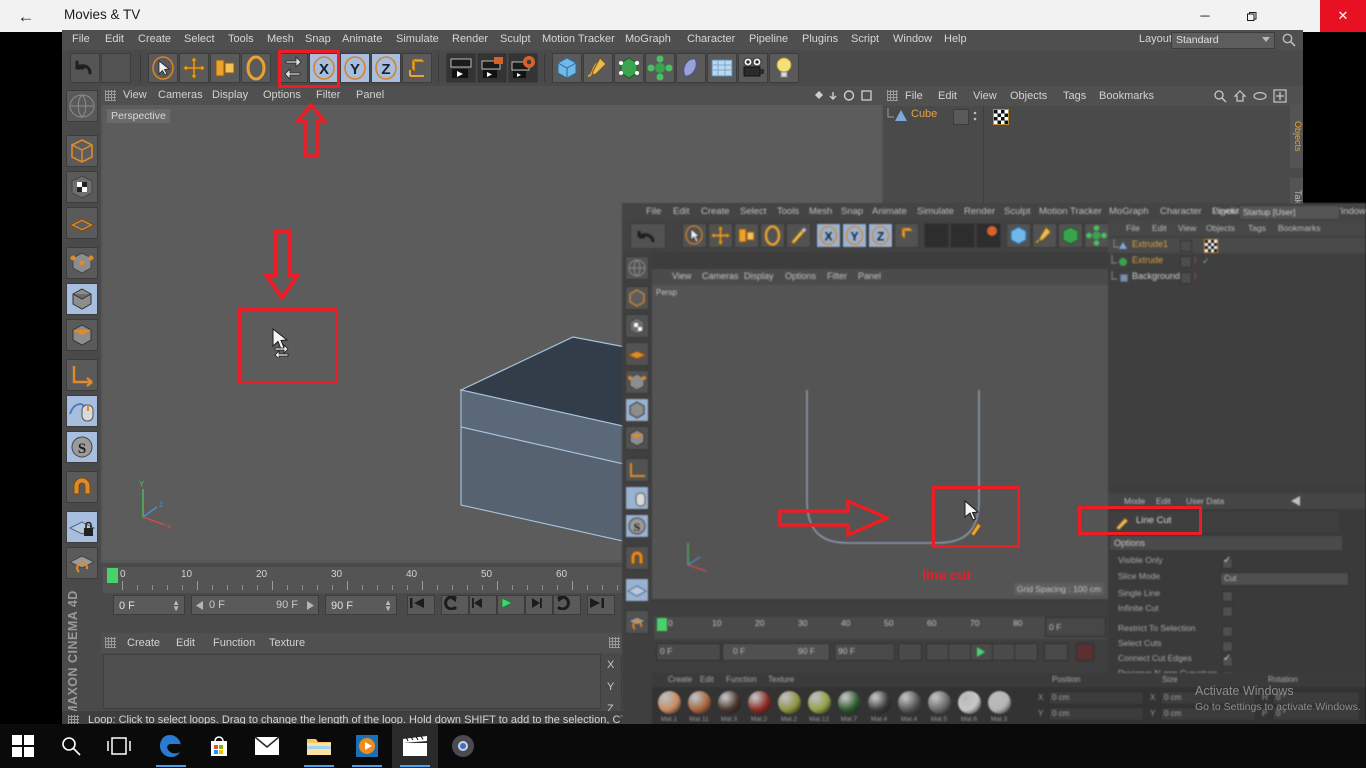 The height and width of the screenshot is (768, 1366). What do you see at coordinates (1056, 652) in the screenshot?
I see `n-go-to-end-icon` at bounding box center [1056, 652].